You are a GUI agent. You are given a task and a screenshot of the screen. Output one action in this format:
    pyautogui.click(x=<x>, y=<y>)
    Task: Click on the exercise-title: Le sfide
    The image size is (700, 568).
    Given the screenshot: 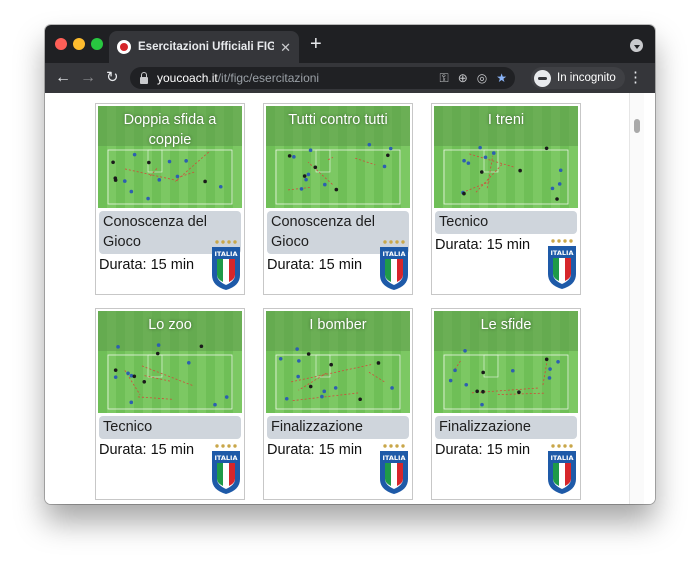 What is the action you would take?
    pyautogui.click(x=506, y=325)
    